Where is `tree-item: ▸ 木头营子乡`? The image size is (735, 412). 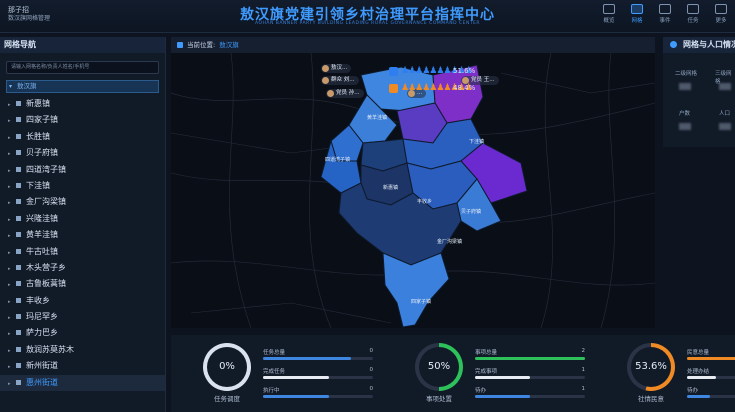 tree-item: ▸ 木头营子乡 is located at coordinates (82, 268).